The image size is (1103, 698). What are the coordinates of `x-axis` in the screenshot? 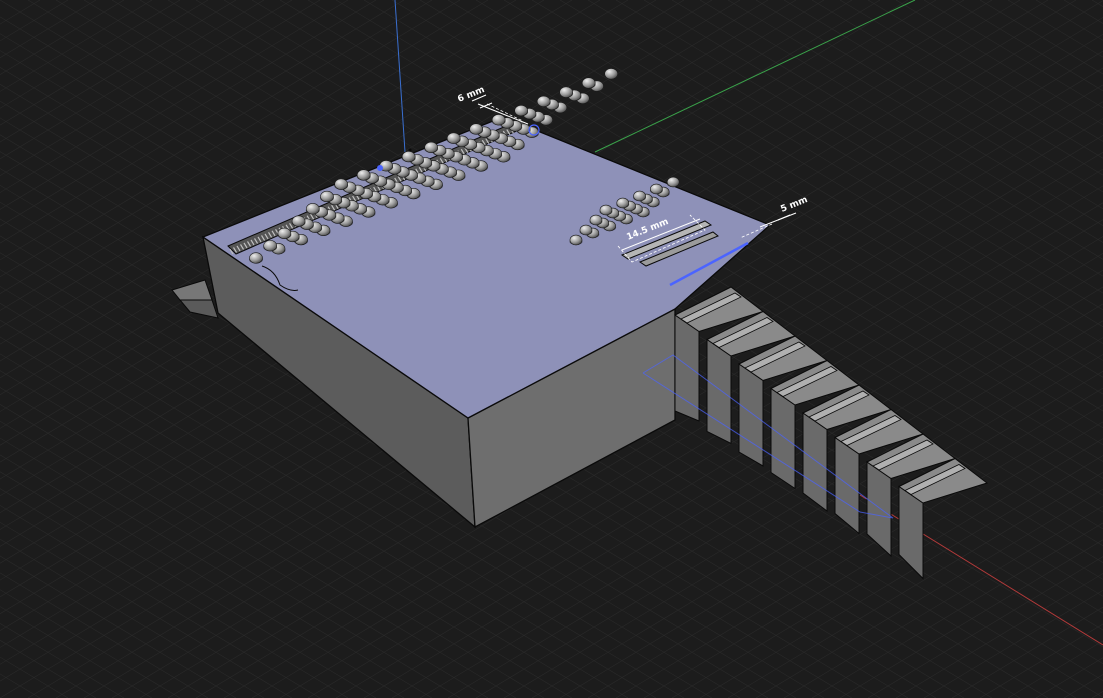 It's located at (981, 570).